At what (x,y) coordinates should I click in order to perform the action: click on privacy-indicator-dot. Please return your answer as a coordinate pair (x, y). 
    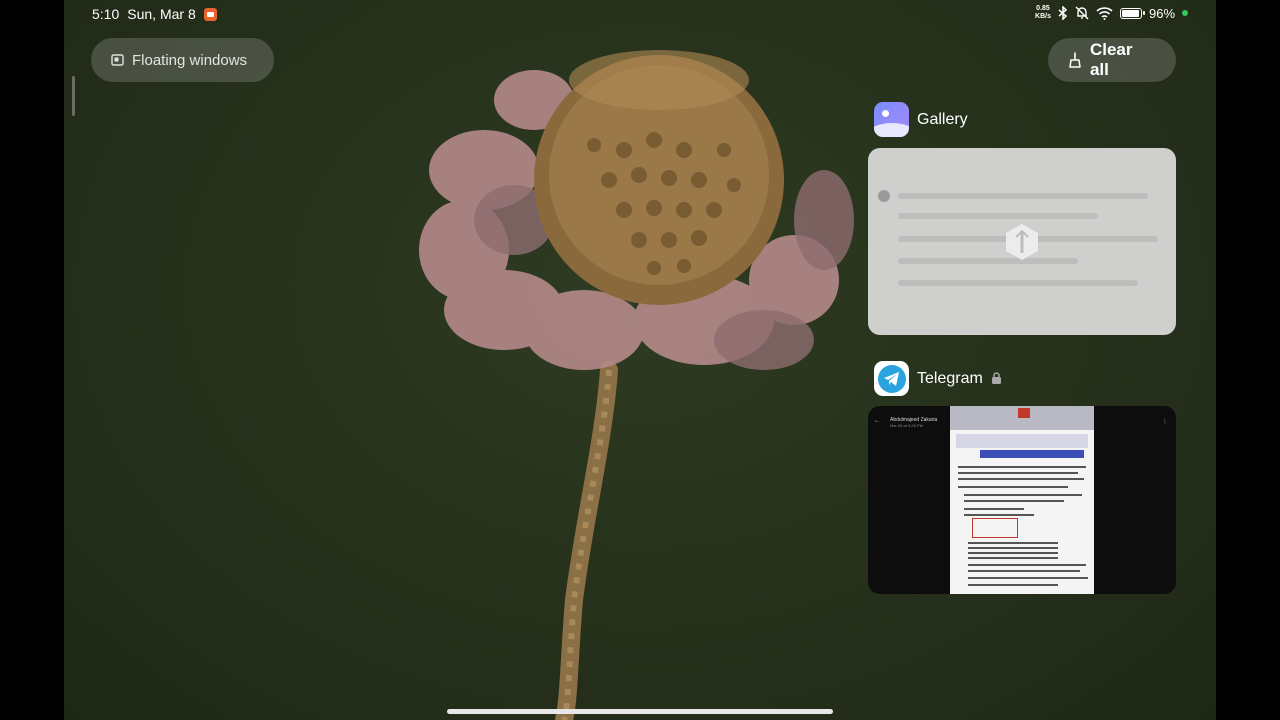
    Looking at the image, I should click on (1185, 13).